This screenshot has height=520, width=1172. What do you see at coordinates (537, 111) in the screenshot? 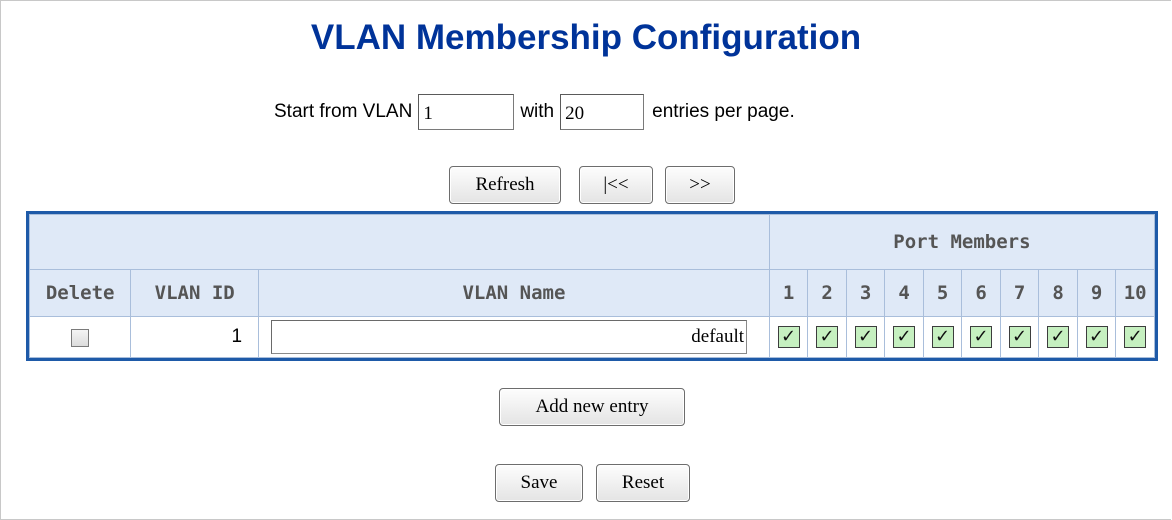
I see `with-label: with` at bounding box center [537, 111].